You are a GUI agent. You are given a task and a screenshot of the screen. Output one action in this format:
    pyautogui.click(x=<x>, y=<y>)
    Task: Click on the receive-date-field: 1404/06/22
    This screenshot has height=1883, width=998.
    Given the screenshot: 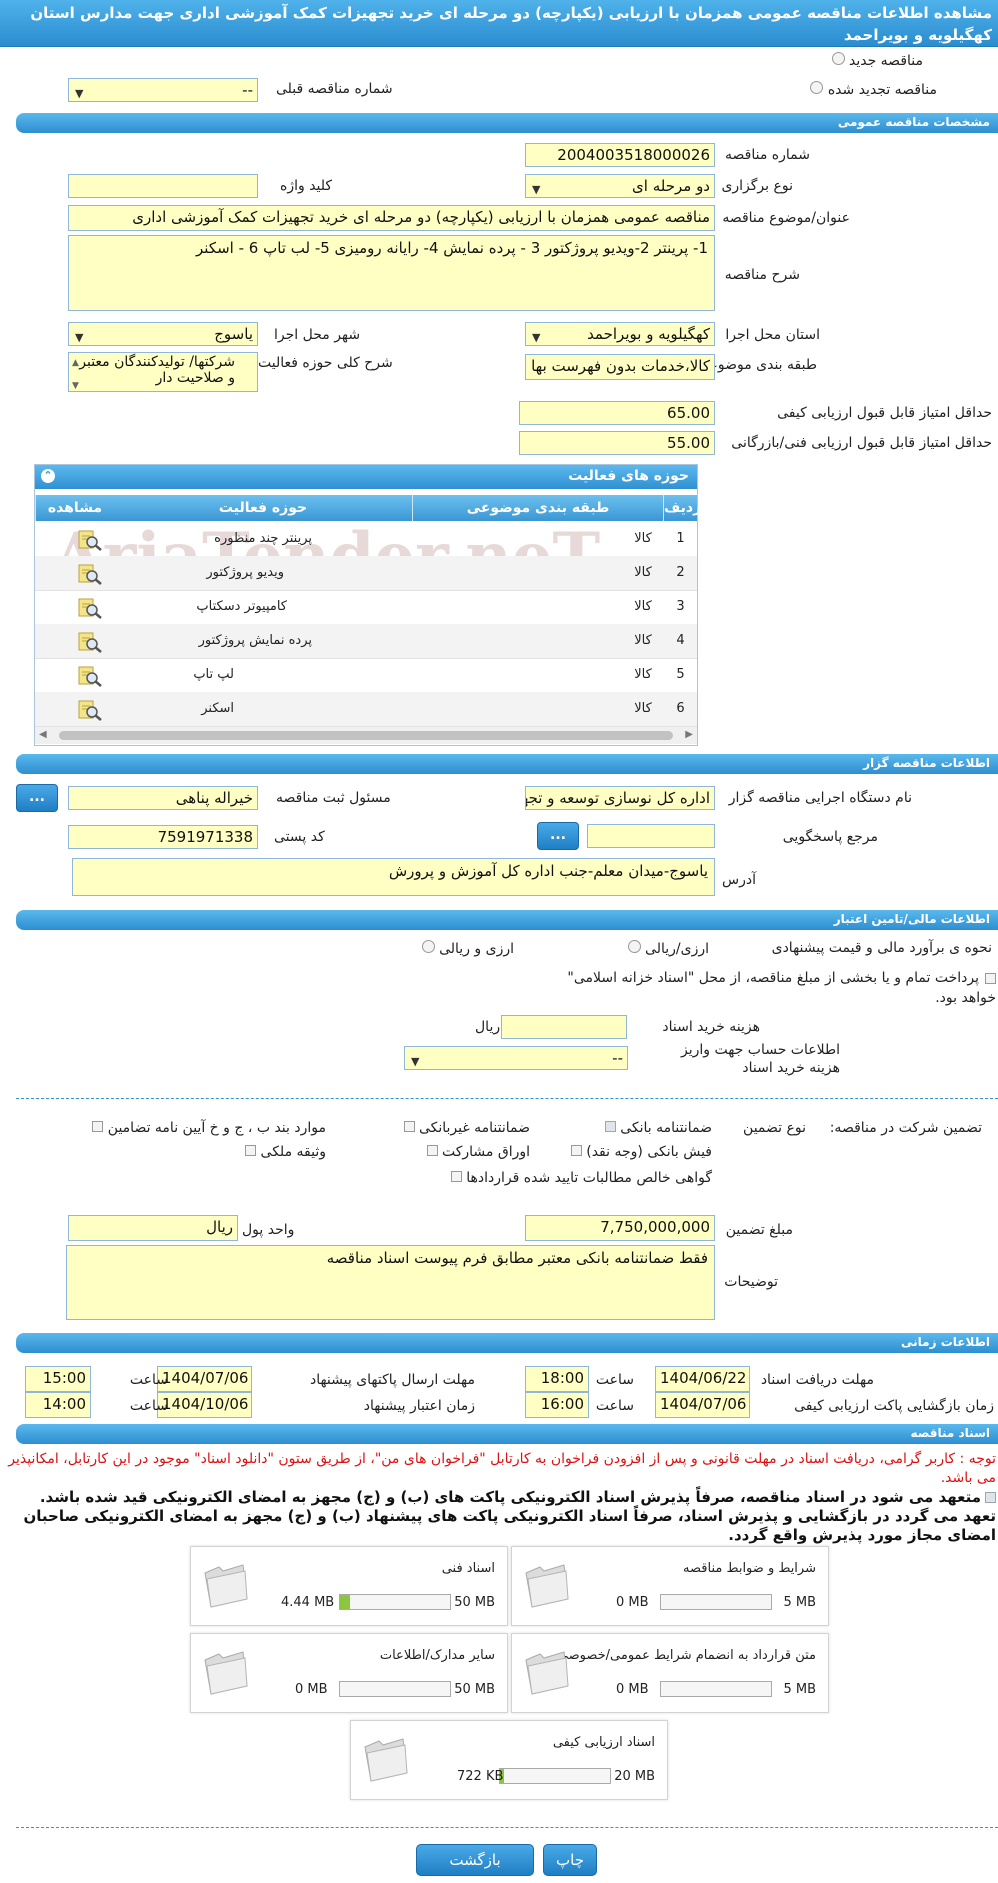 What is the action you would take?
    pyautogui.click(x=702, y=1379)
    